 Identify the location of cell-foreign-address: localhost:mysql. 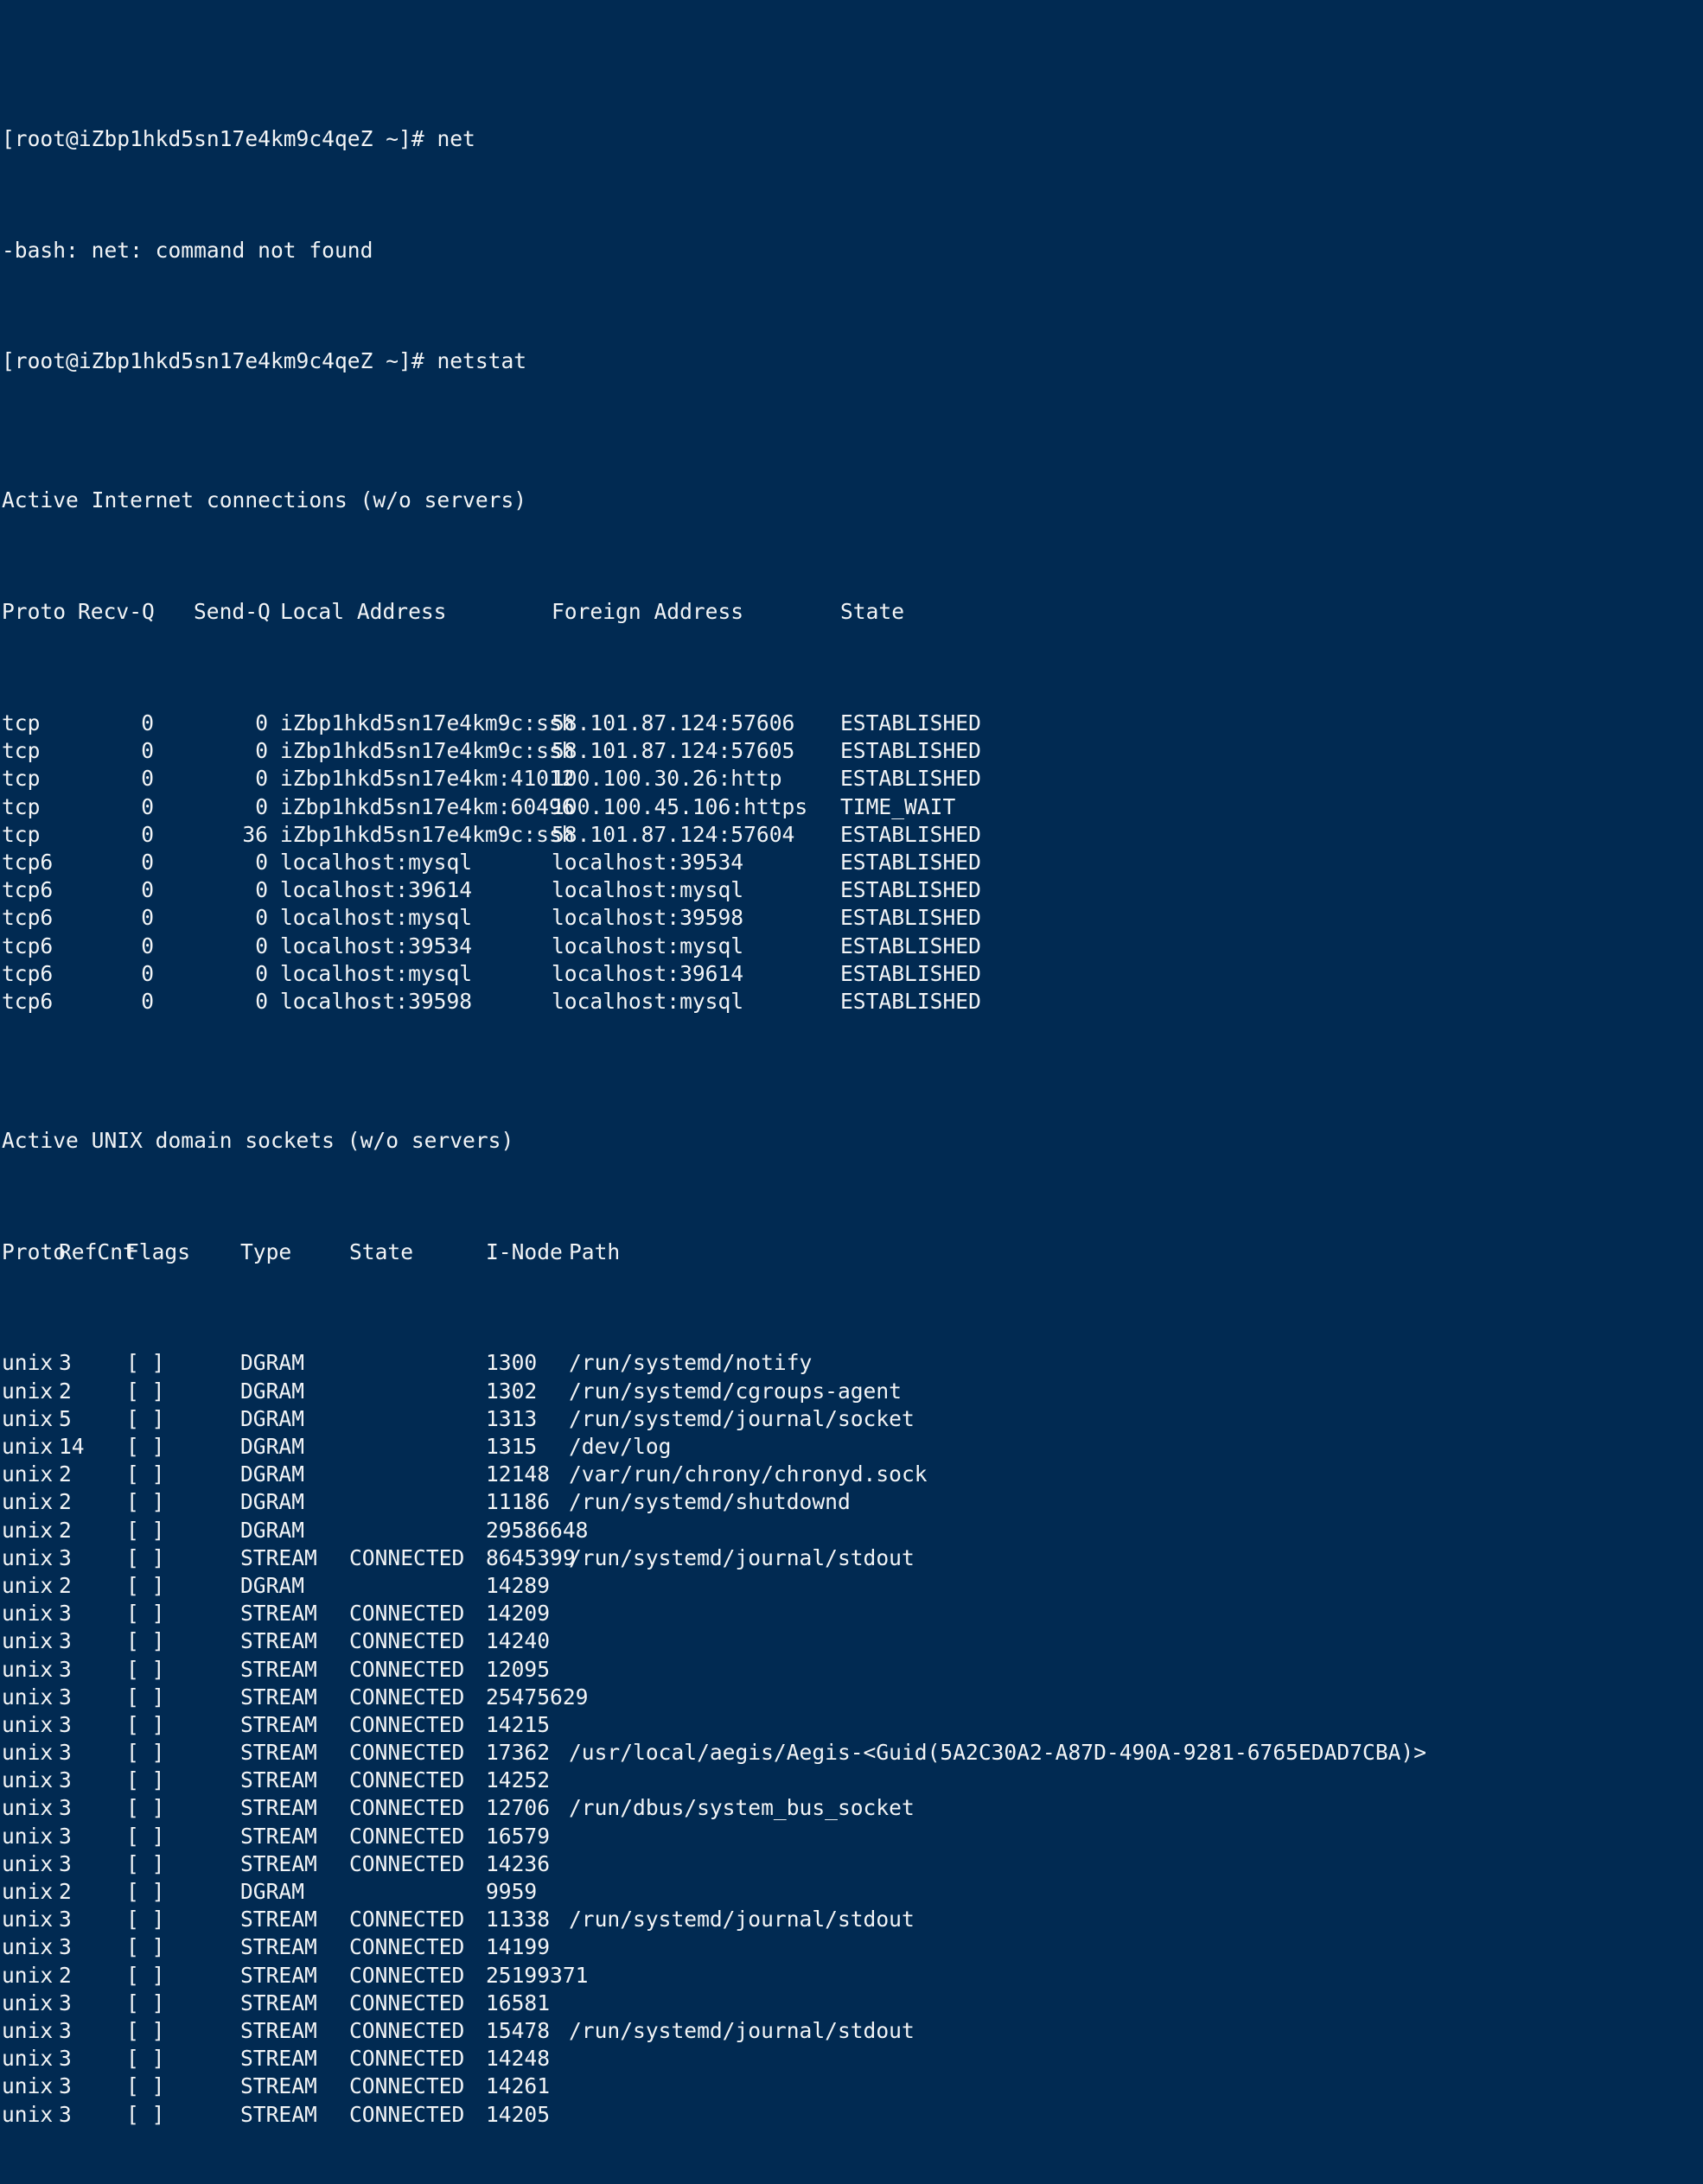
(648, 946).